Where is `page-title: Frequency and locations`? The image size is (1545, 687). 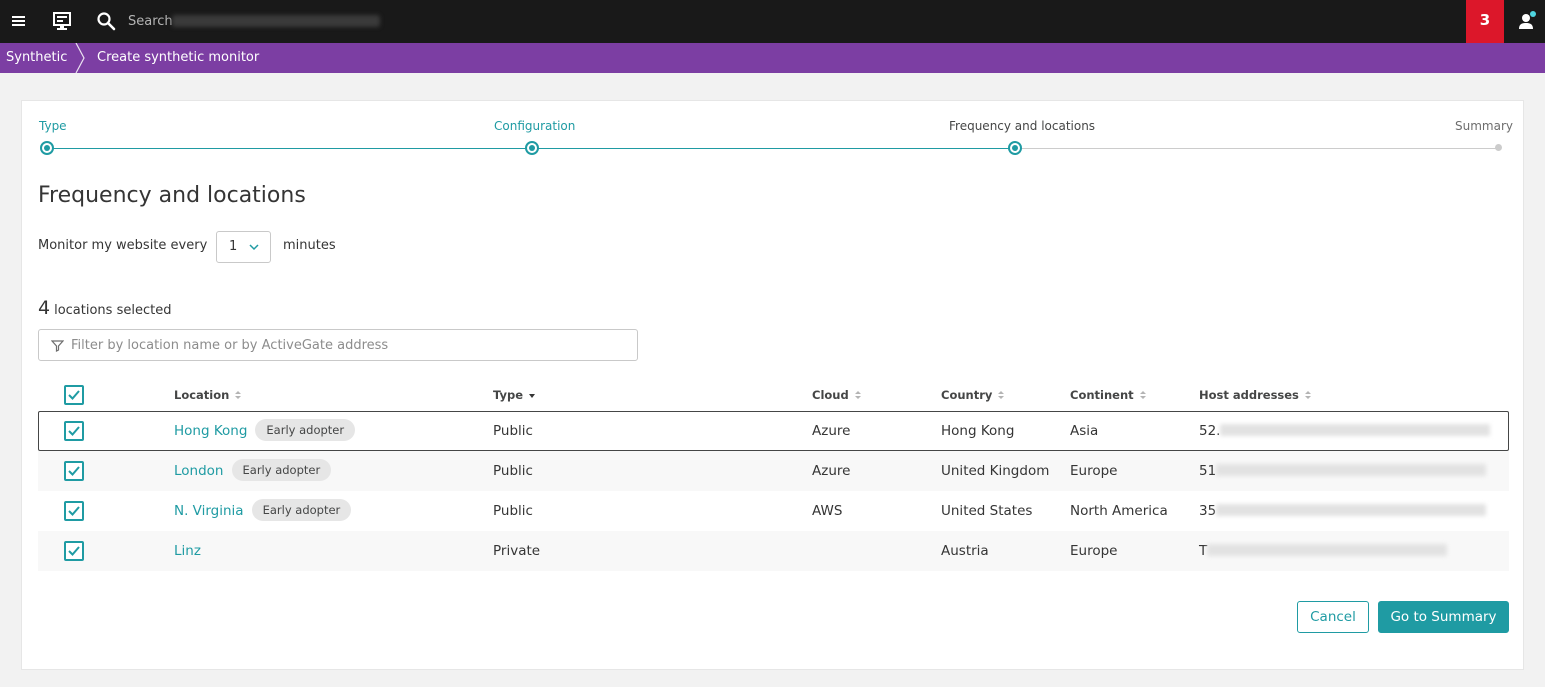
page-title: Frequency and locations is located at coordinates (172, 195).